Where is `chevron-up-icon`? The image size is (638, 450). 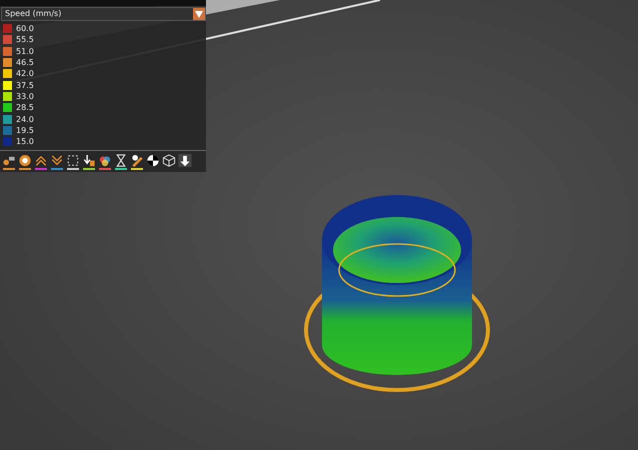 chevron-up-icon is located at coordinates (41, 161).